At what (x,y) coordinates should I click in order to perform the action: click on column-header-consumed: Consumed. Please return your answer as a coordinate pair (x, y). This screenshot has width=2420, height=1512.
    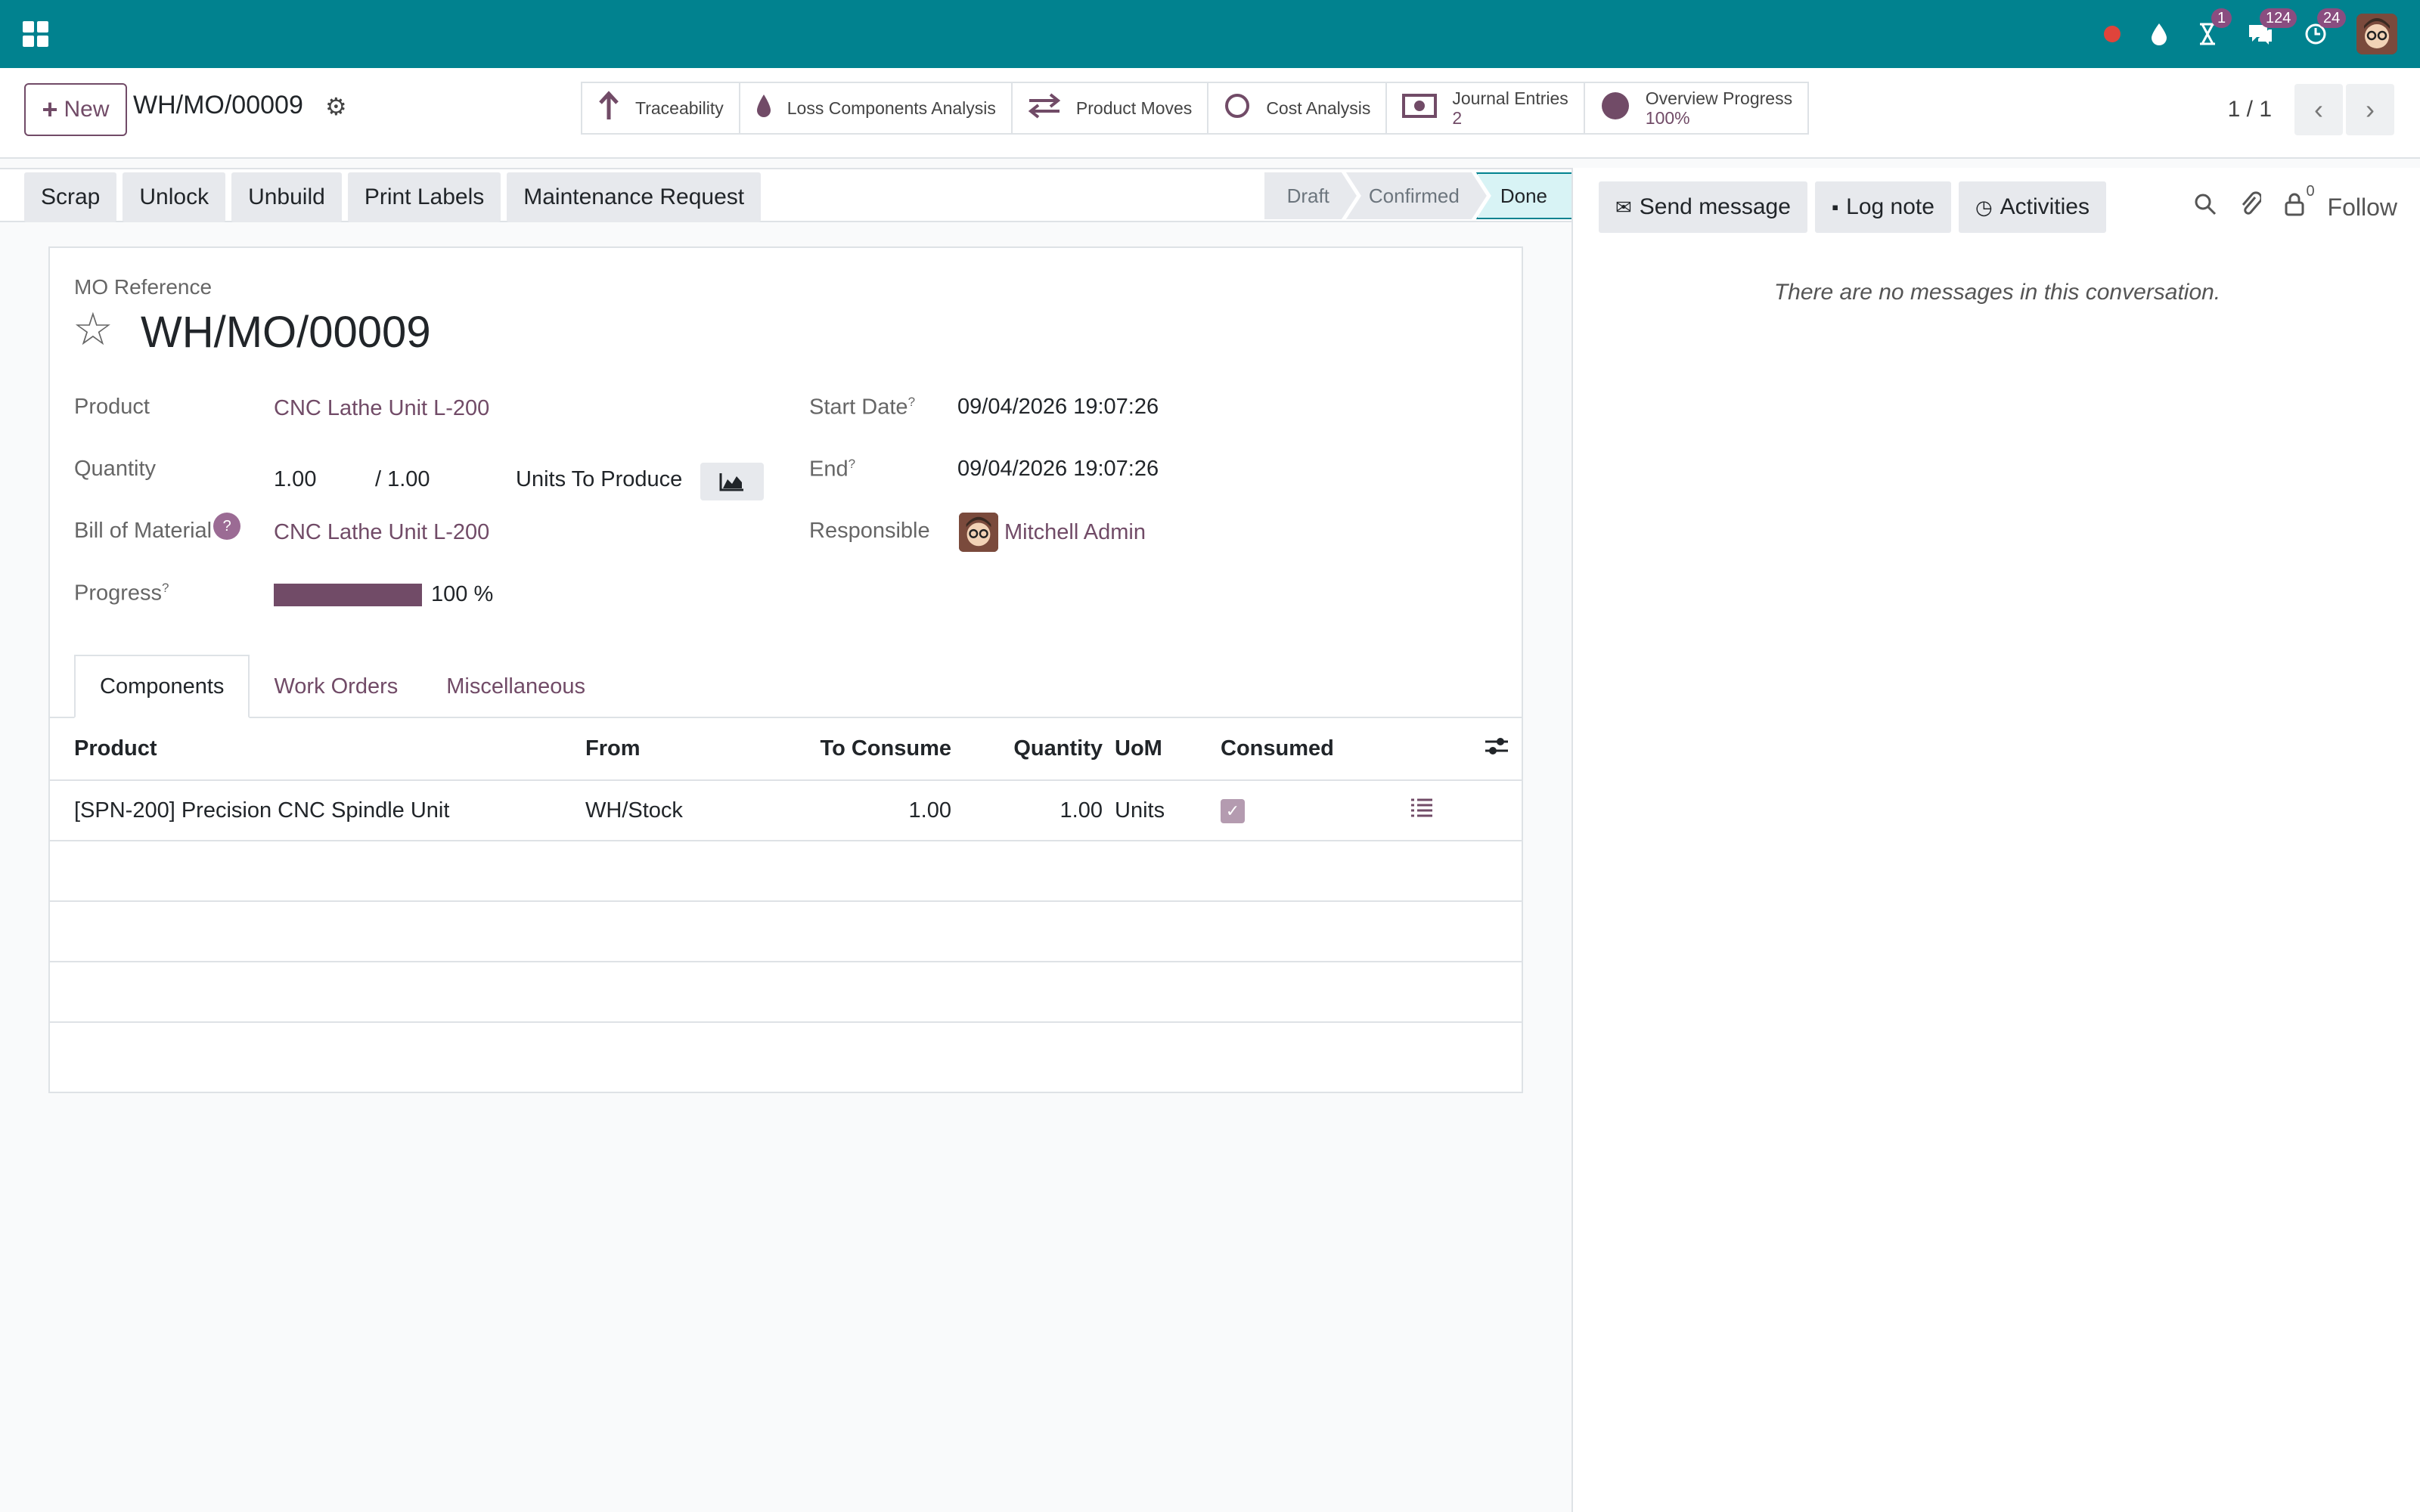
    Looking at the image, I should click on (1309, 749).